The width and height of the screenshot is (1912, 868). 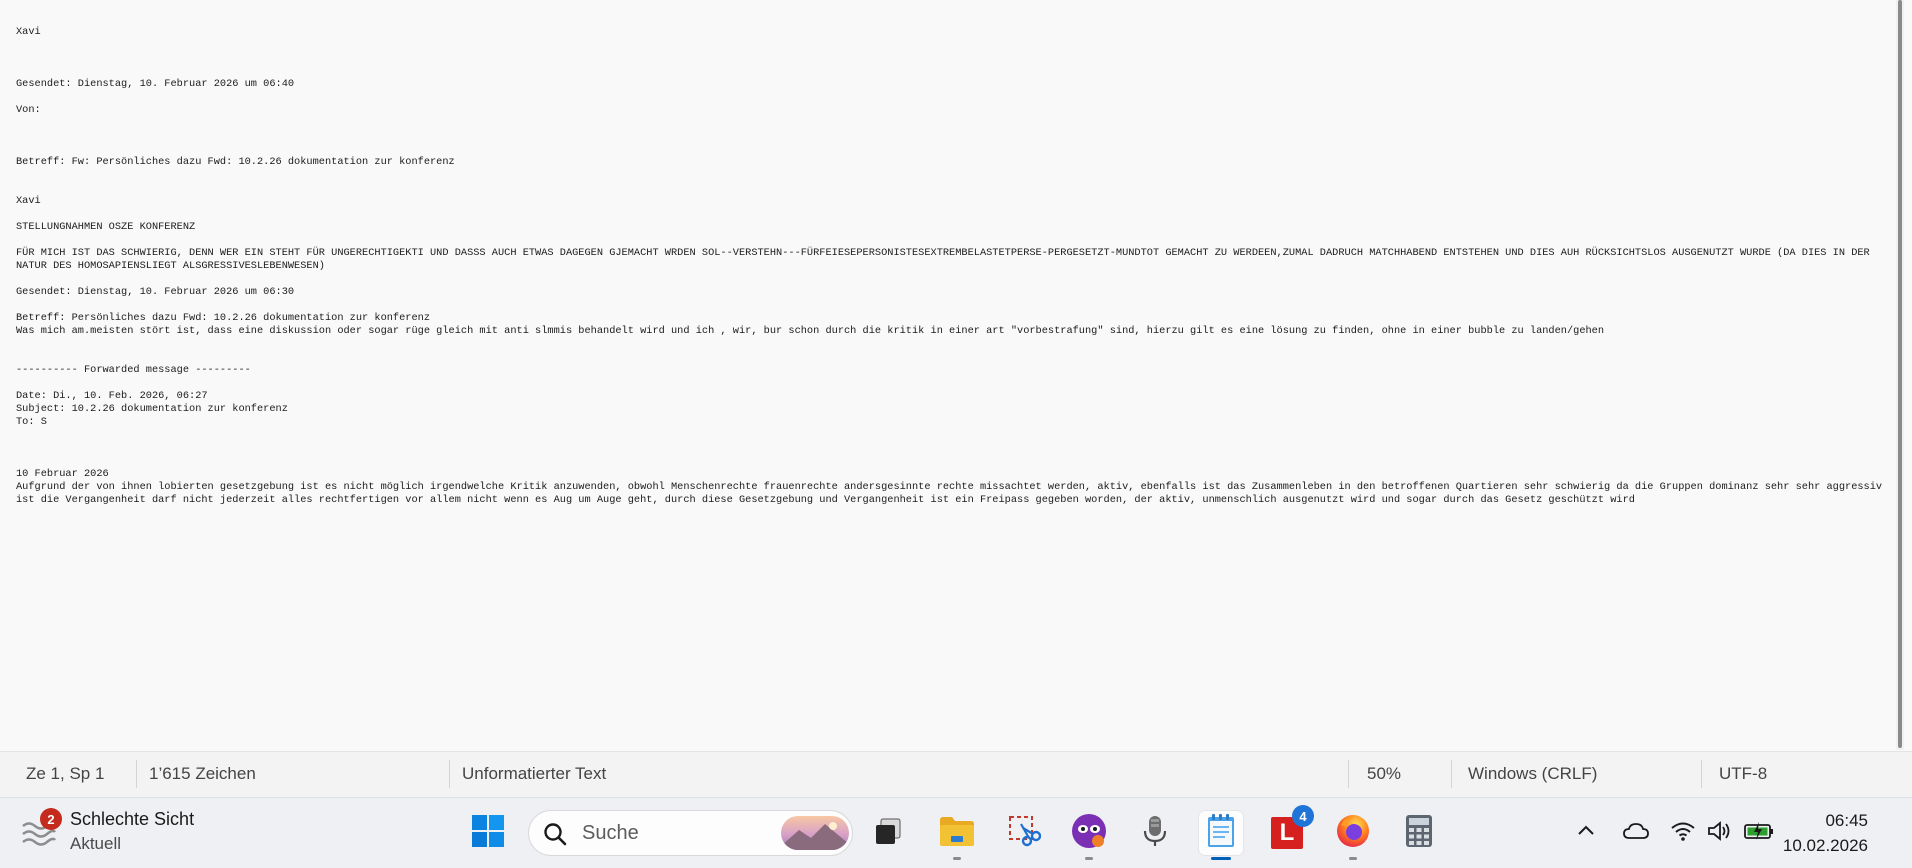 I want to click on task-view-button, so click(x=888, y=833).